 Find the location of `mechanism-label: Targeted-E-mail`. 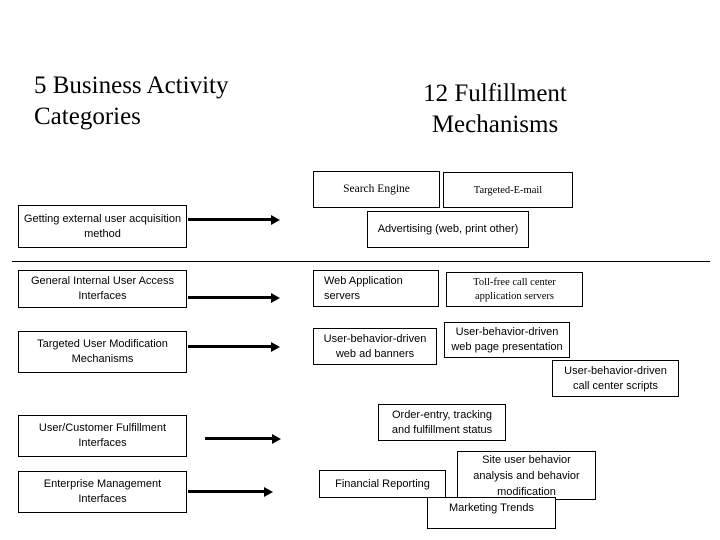

mechanism-label: Targeted-E-mail is located at coordinates (508, 190).